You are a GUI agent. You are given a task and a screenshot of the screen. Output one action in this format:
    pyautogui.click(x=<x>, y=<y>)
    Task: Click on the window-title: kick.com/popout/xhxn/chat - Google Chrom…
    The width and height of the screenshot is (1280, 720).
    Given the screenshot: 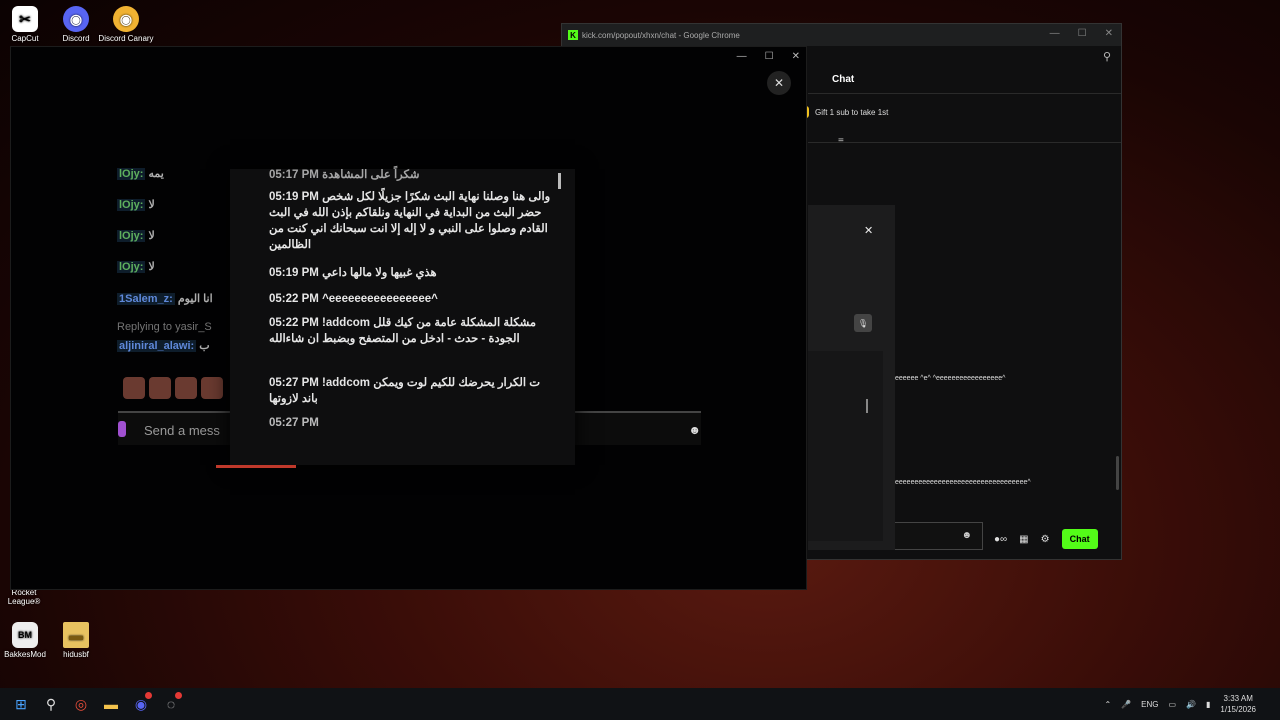 What is the action you would take?
    pyautogui.click(x=661, y=35)
    